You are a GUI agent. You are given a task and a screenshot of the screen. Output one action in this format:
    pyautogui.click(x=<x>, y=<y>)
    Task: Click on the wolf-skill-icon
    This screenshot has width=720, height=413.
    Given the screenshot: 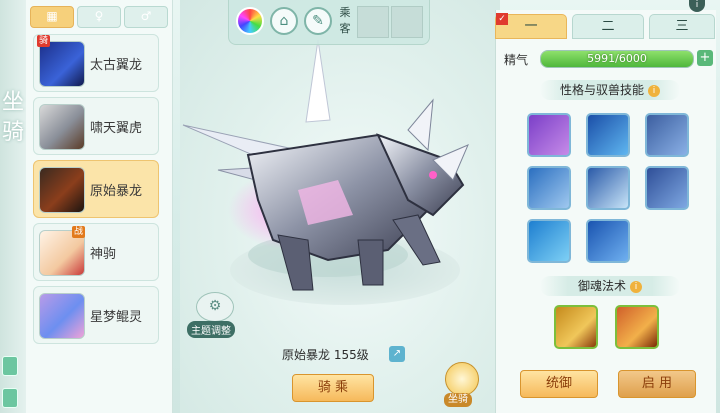 What is the action you would take?
    pyautogui.click(x=667, y=135)
    